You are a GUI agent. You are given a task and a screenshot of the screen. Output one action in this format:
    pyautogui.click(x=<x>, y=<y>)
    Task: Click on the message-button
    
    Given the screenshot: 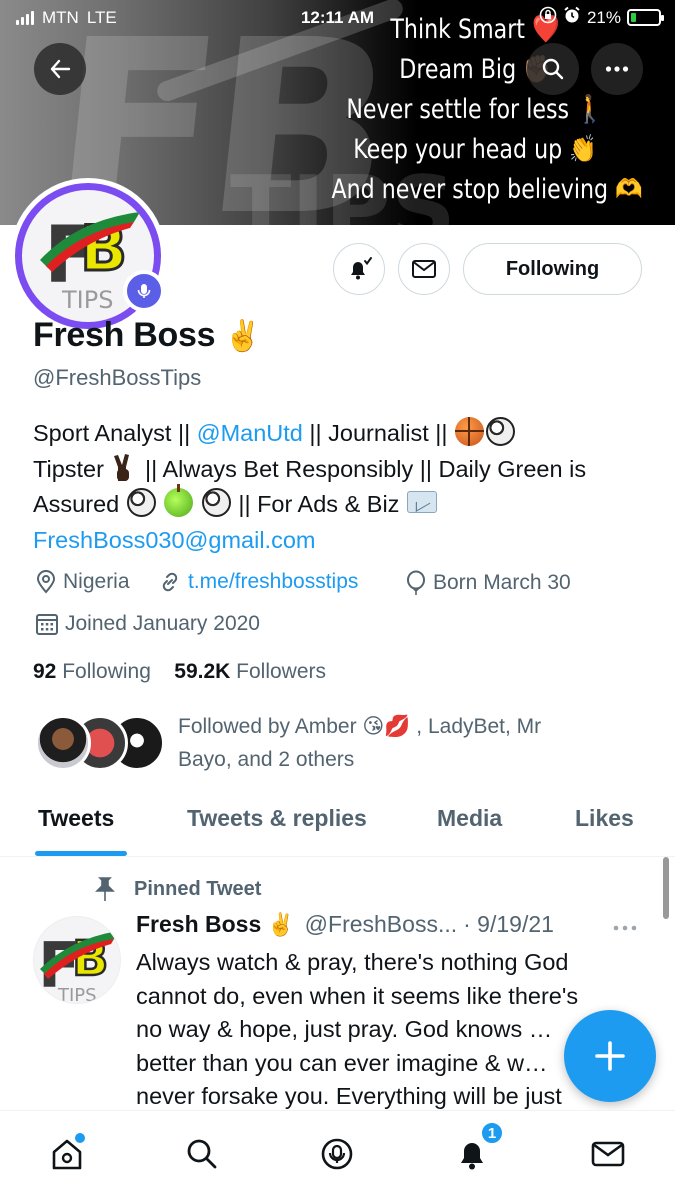 What is the action you would take?
    pyautogui.click(x=424, y=269)
    